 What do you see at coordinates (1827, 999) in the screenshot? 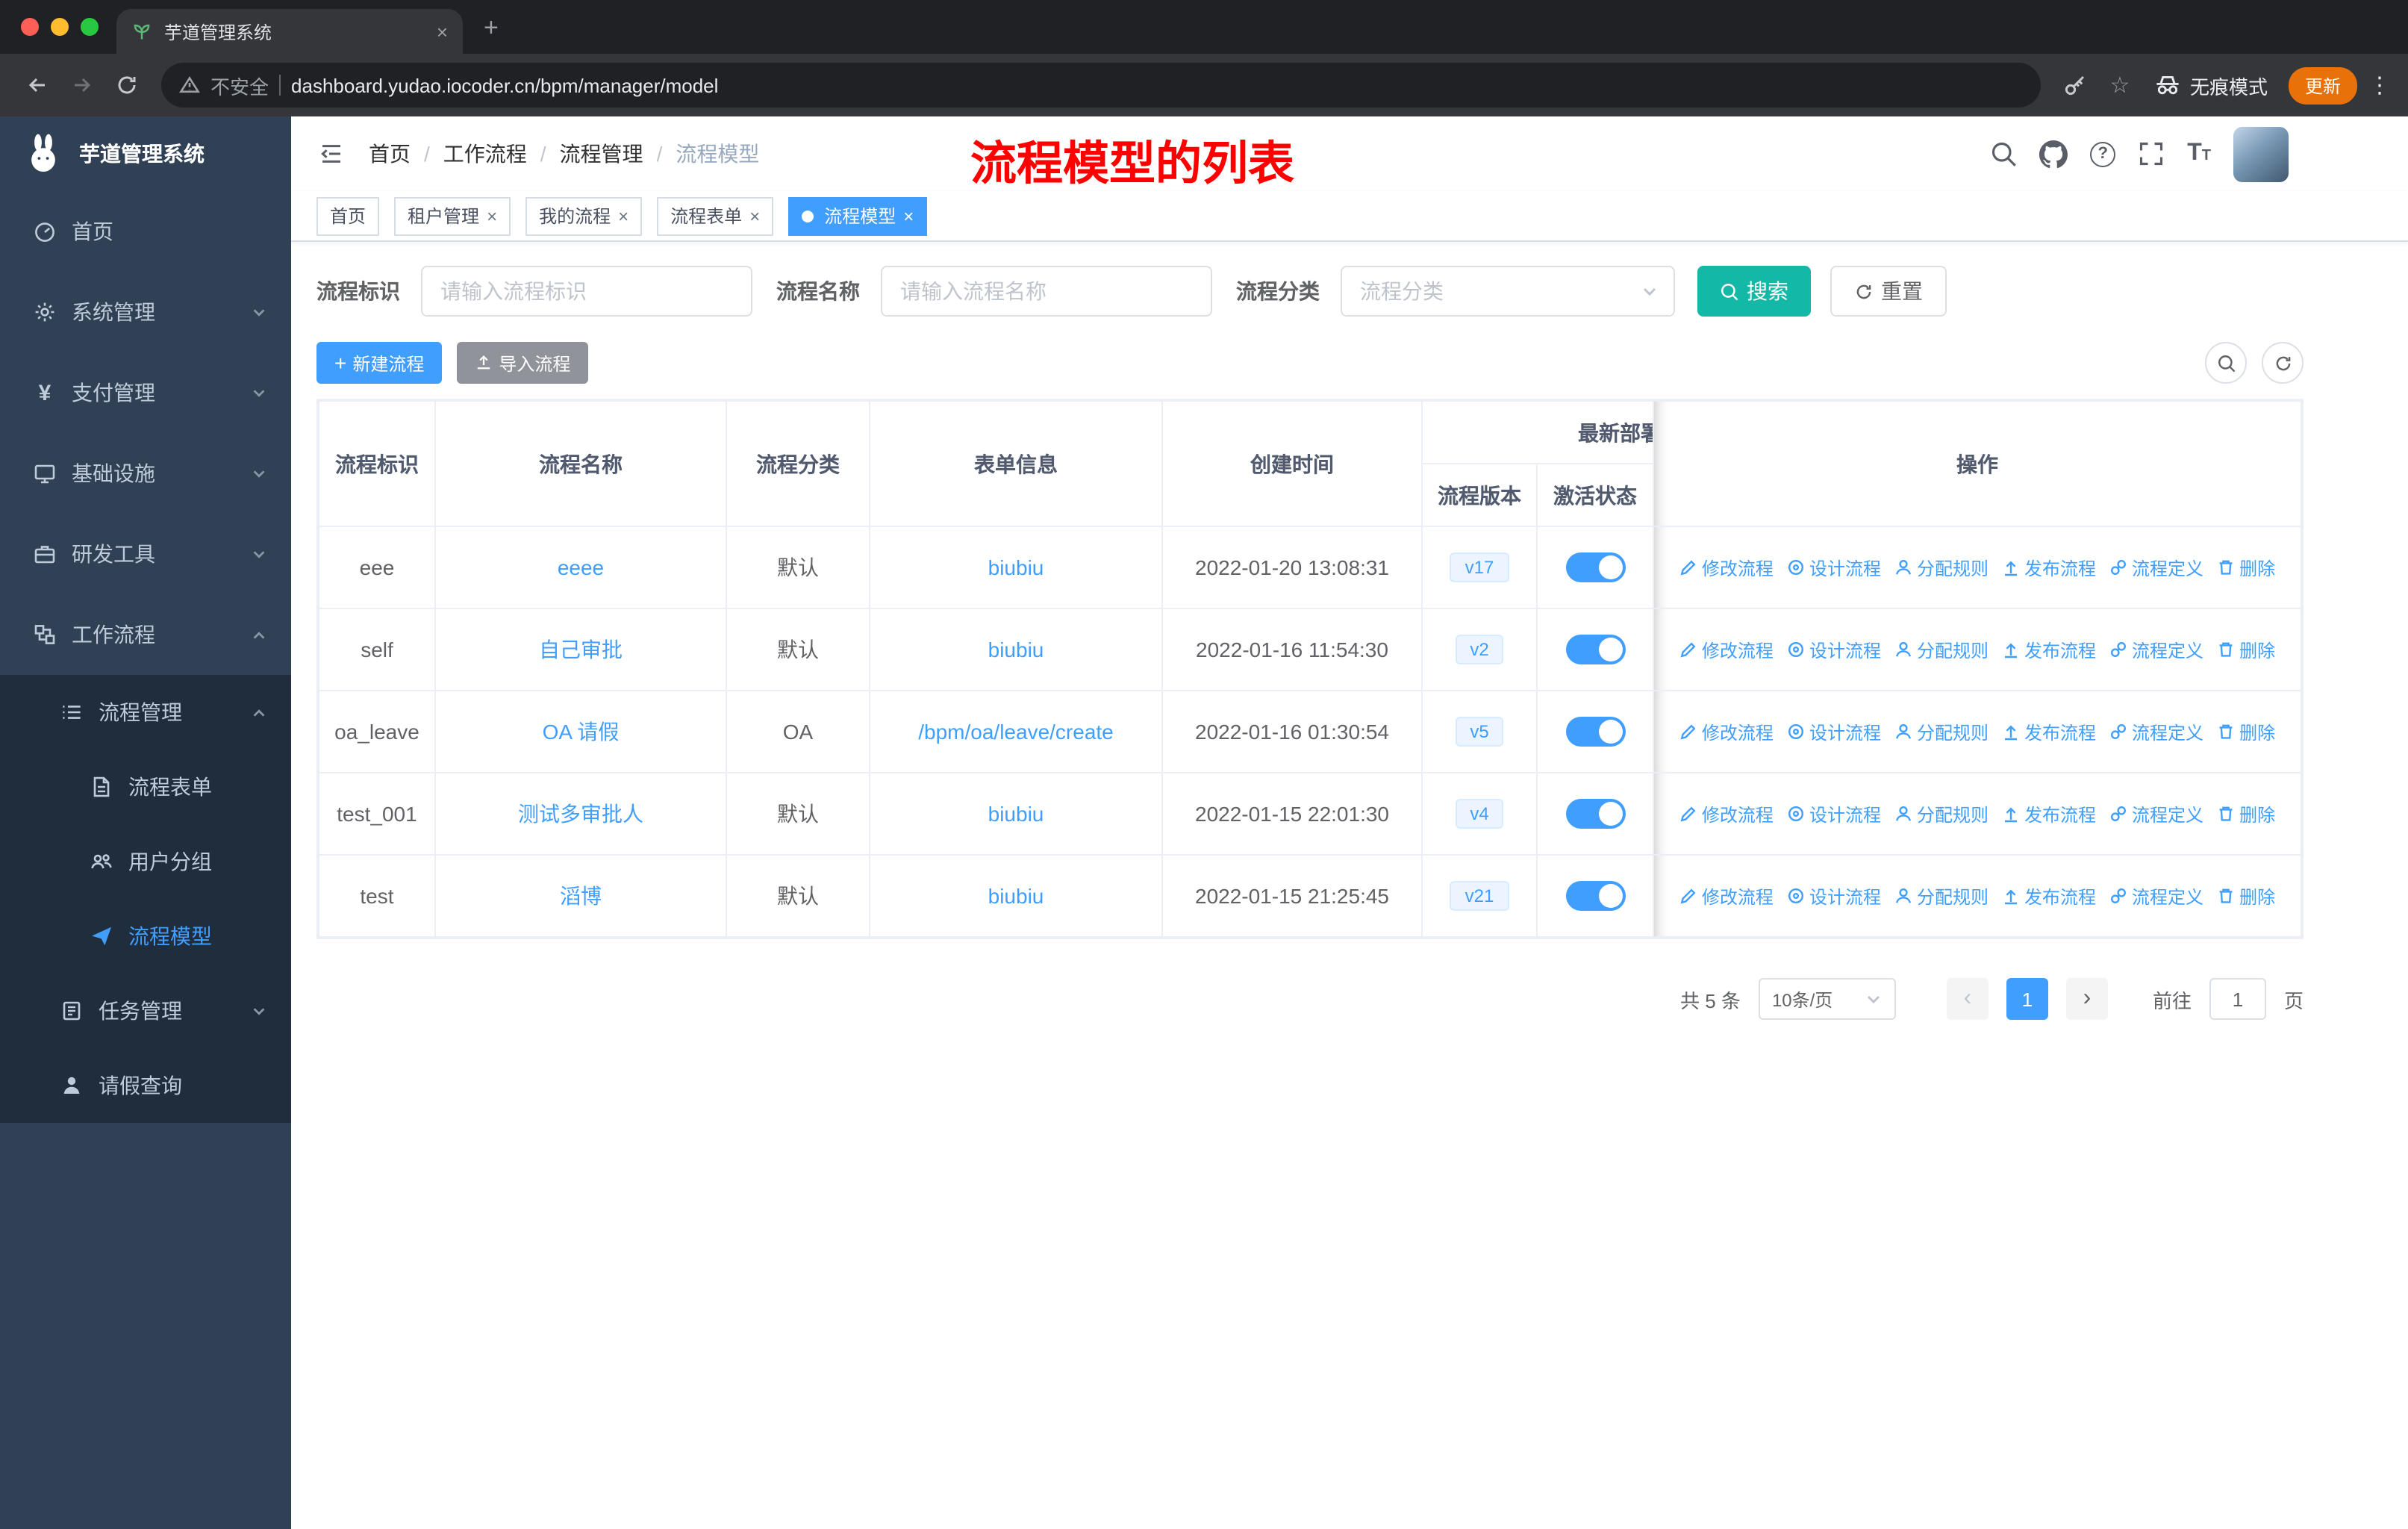
I see `page-size-select: 10条/页` at bounding box center [1827, 999].